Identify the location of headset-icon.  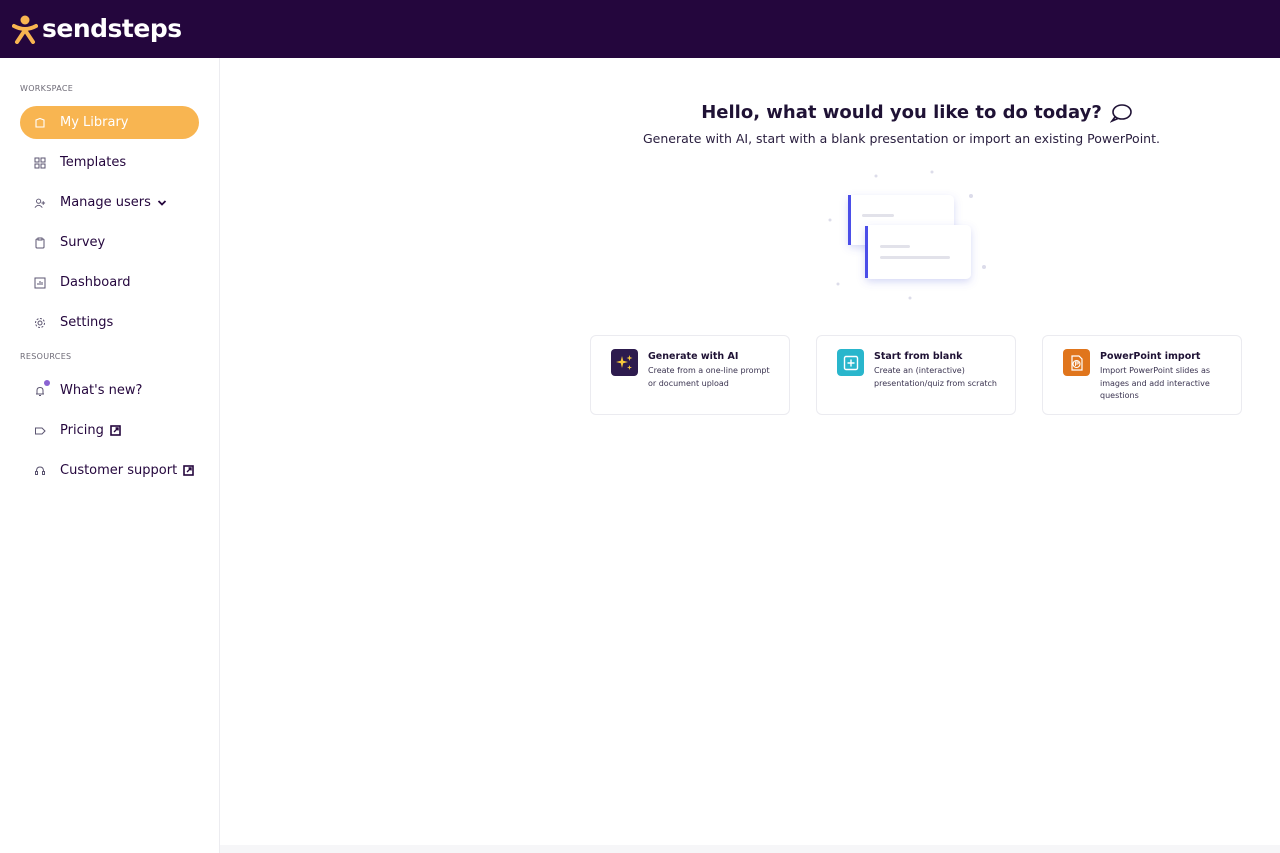
(40, 471).